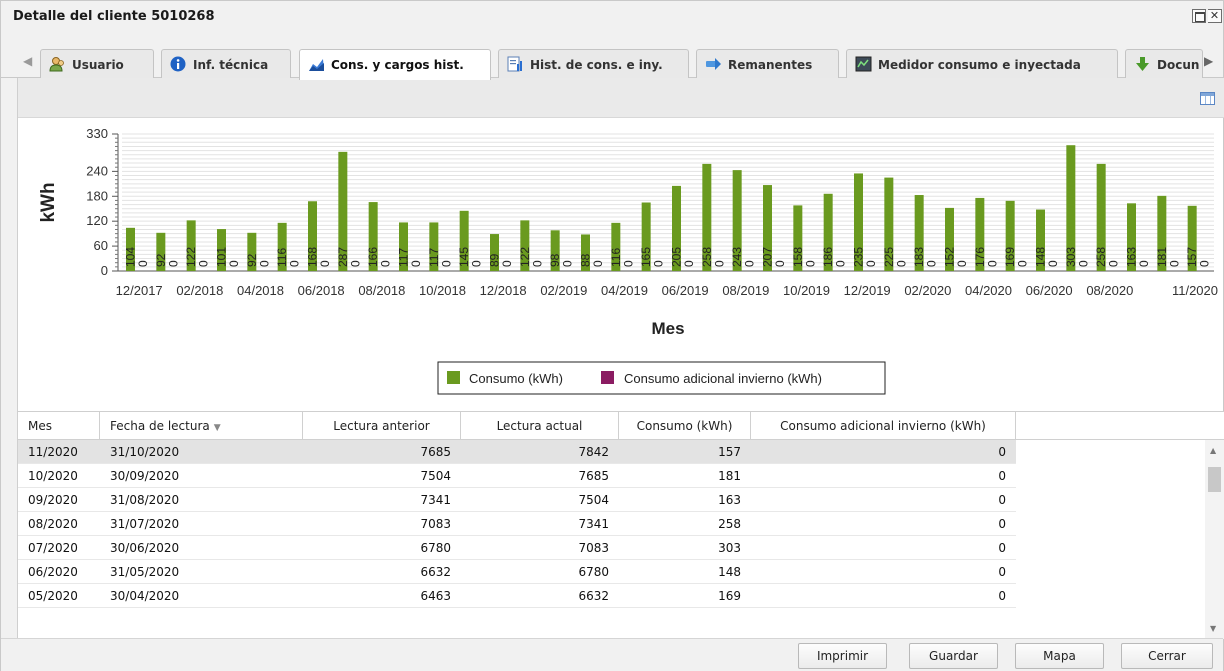 The image size is (1224, 671). Describe the element at coordinates (729, 596) in the screenshot. I see `table-cell: 169` at that location.